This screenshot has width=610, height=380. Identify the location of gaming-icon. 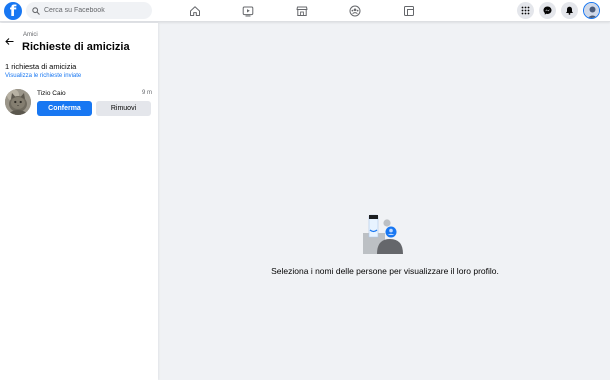
(409, 11).